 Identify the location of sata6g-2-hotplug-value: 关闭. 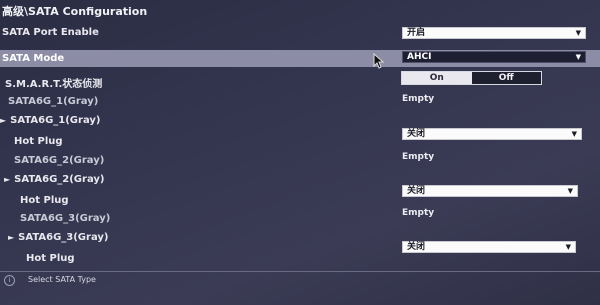
(416, 191).